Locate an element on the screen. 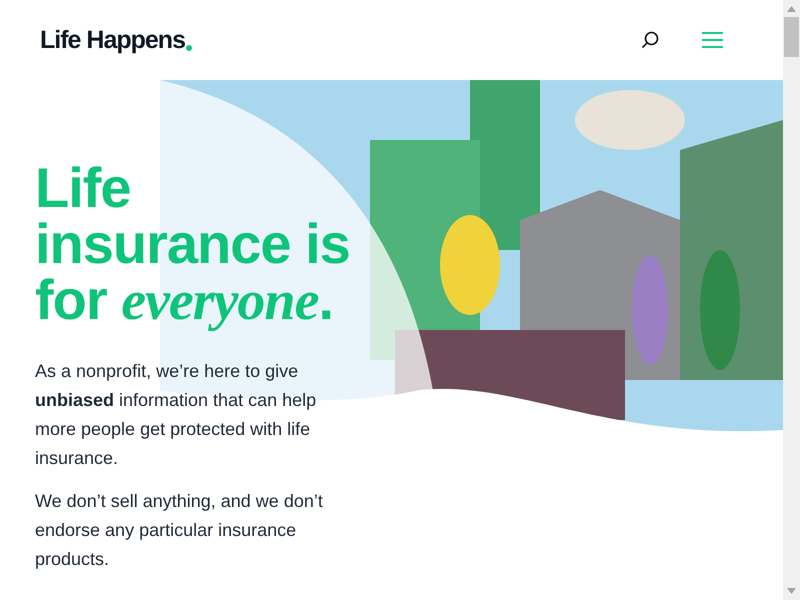 The width and height of the screenshot is (800, 600). scroll-down-icon is located at coordinates (791, 591).